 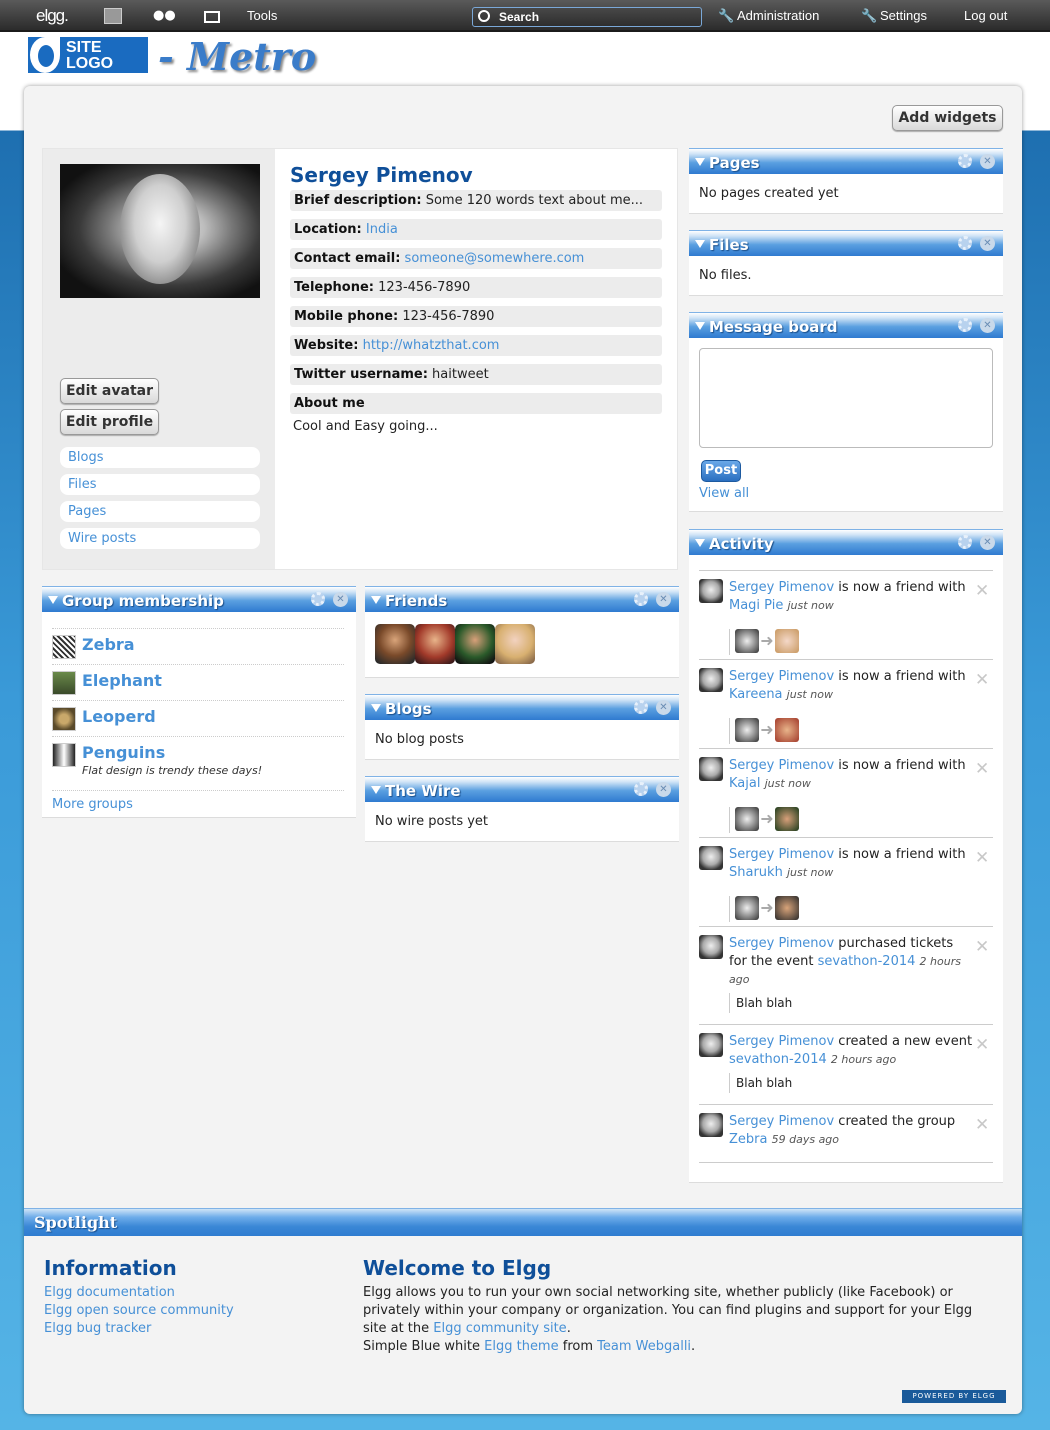 I want to click on target-link: Kajal, so click(x=744, y=783).